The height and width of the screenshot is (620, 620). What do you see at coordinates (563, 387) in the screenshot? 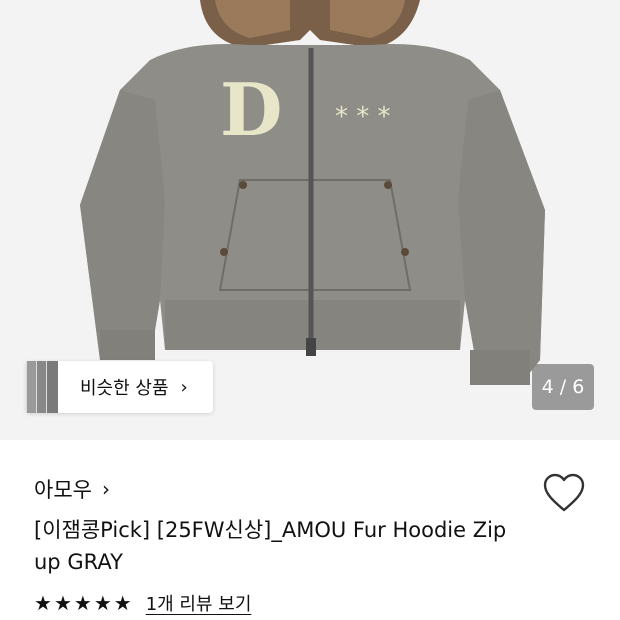
I see `image-page-counter: 4 / 6` at bounding box center [563, 387].